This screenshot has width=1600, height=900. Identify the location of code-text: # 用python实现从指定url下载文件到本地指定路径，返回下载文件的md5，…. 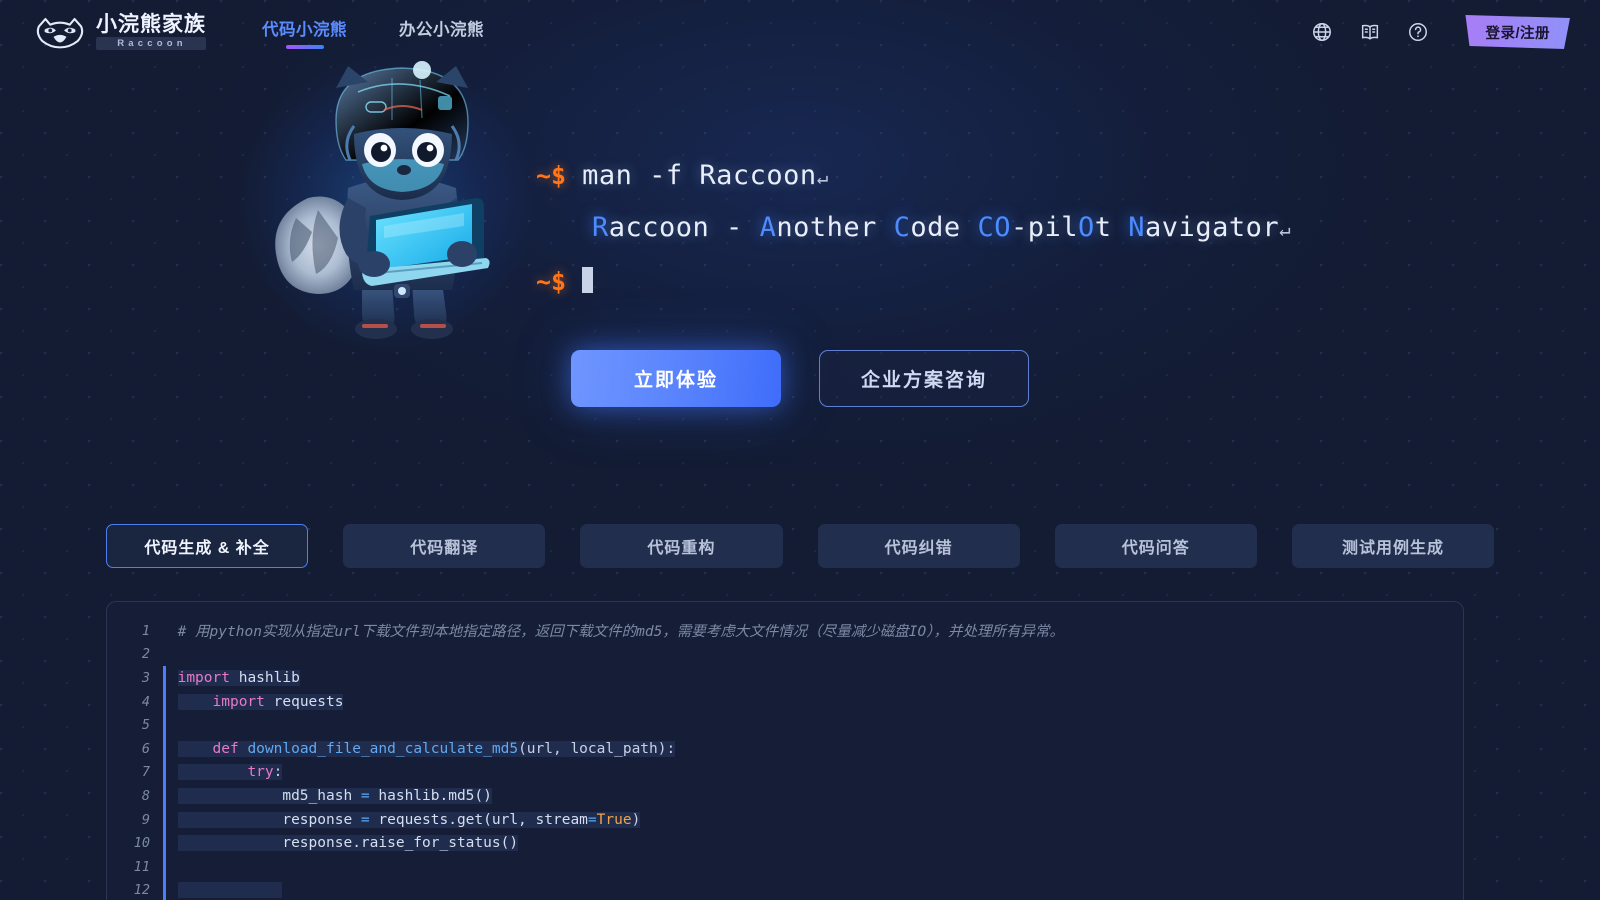
(615, 630).